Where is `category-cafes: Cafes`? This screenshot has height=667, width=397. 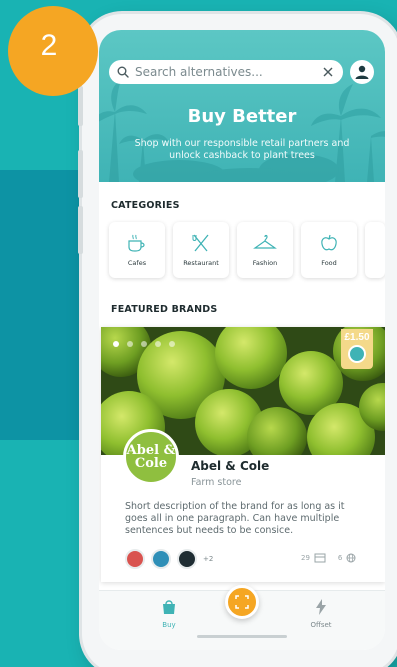
category-cafes: Cafes is located at coordinates (137, 250).